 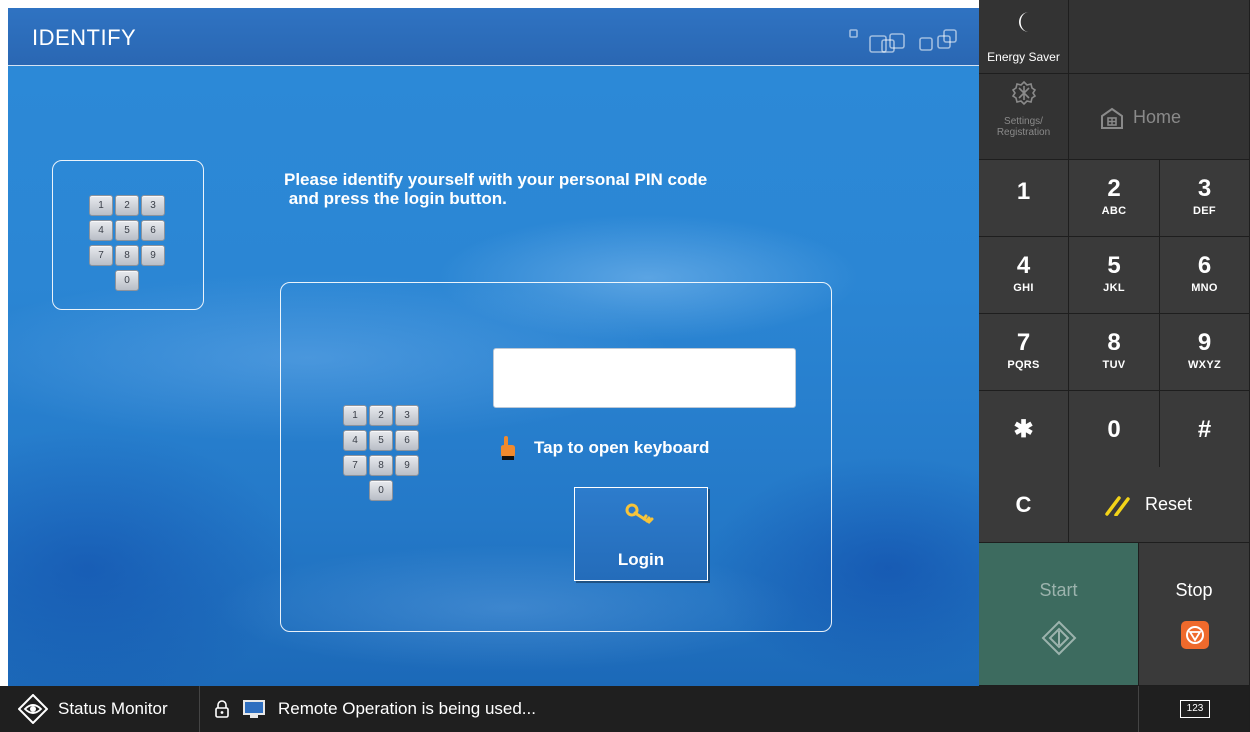 What do you see at coordinates (254, 709) in the screenshot?
I see `monitor-icon` at bounding box center [254, 709].